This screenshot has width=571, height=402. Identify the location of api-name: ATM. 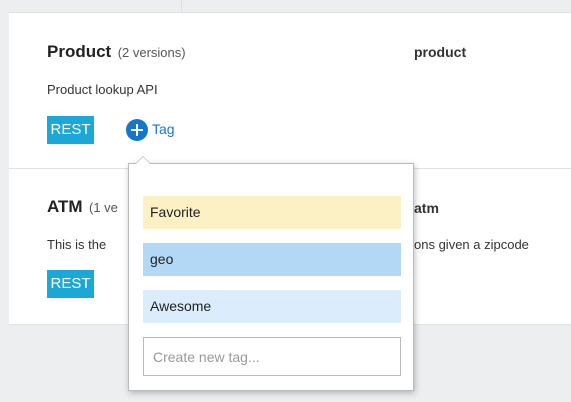
(65, 206).